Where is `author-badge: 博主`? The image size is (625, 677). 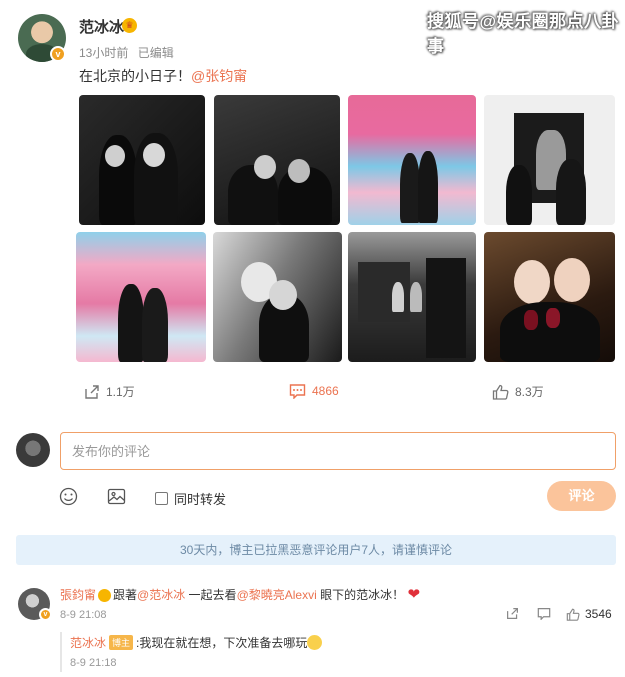 author-badge: 博主 is located at coordinates (121, 642).